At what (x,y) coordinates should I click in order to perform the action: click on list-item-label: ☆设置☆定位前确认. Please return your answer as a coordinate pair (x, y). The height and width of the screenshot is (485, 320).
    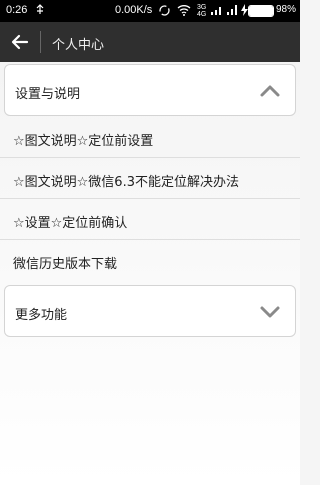
    Looking at the image, I should click on (70, 223).